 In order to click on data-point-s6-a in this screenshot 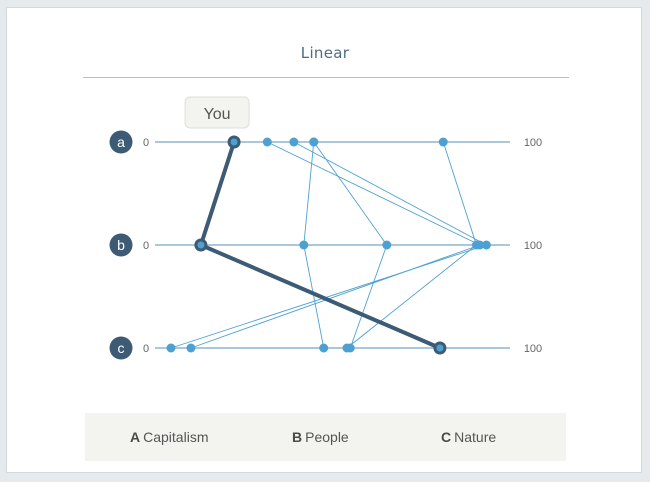, I will do `click(314, 142)`.